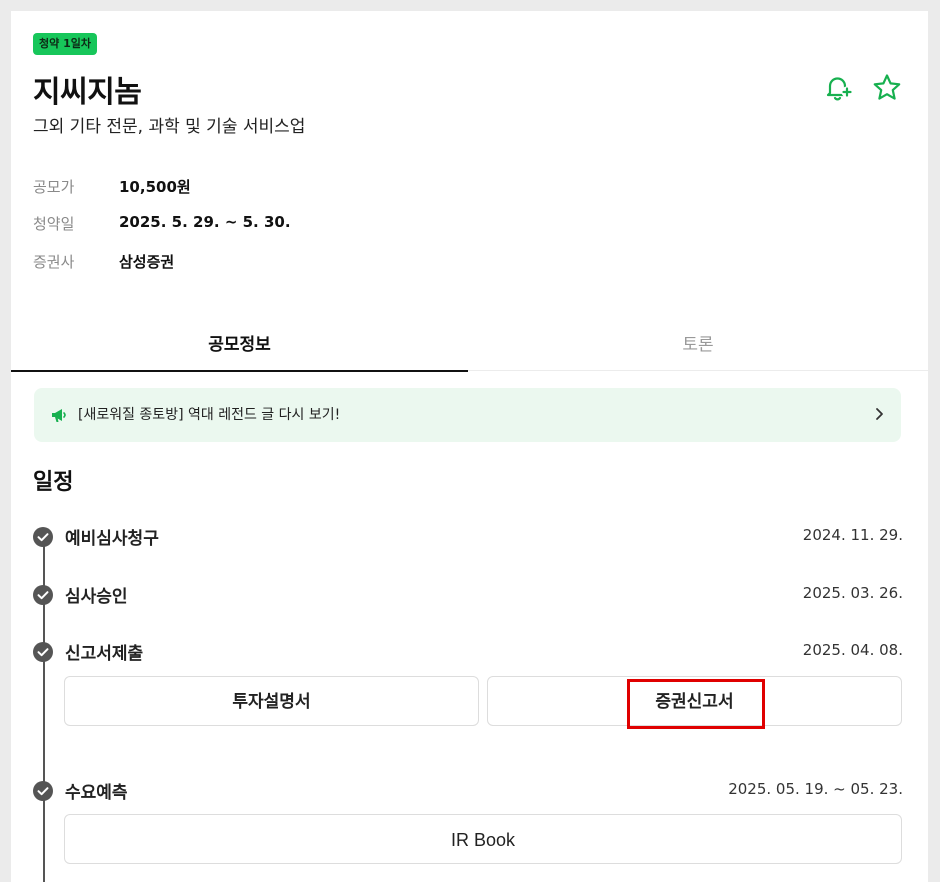  Describe the element at coordinates (698, 346) in the screenshot. I see `tab-discussion: 토론` at that location.